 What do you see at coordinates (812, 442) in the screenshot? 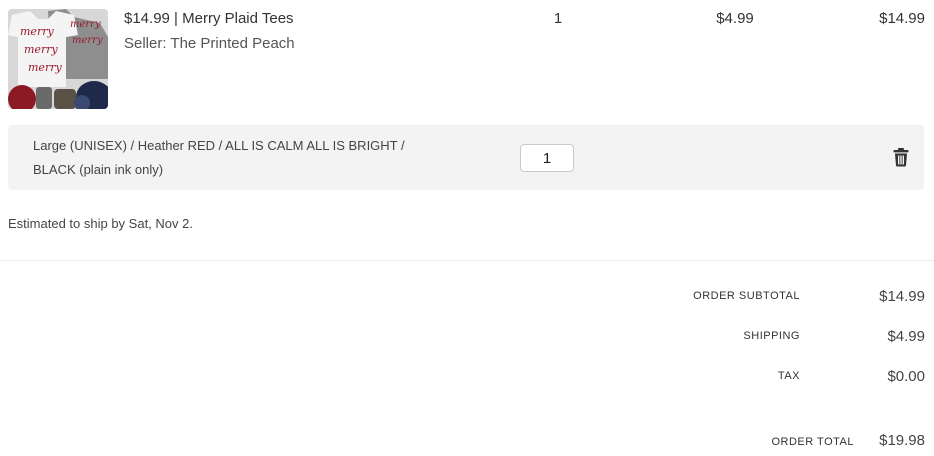
I see `order-total-label: ORDER TOTAL` at bounding box center [812, 442].